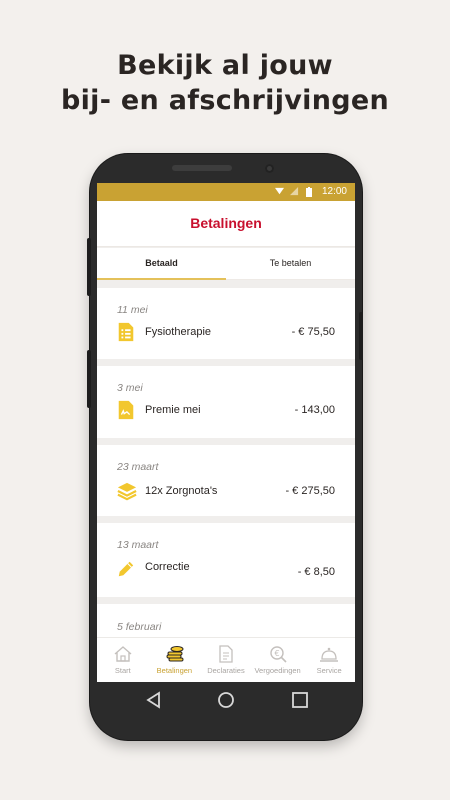  Describe the element at coordinates (226, 670) in the screenshot. I see `nav-label: Declaraties` at that location.